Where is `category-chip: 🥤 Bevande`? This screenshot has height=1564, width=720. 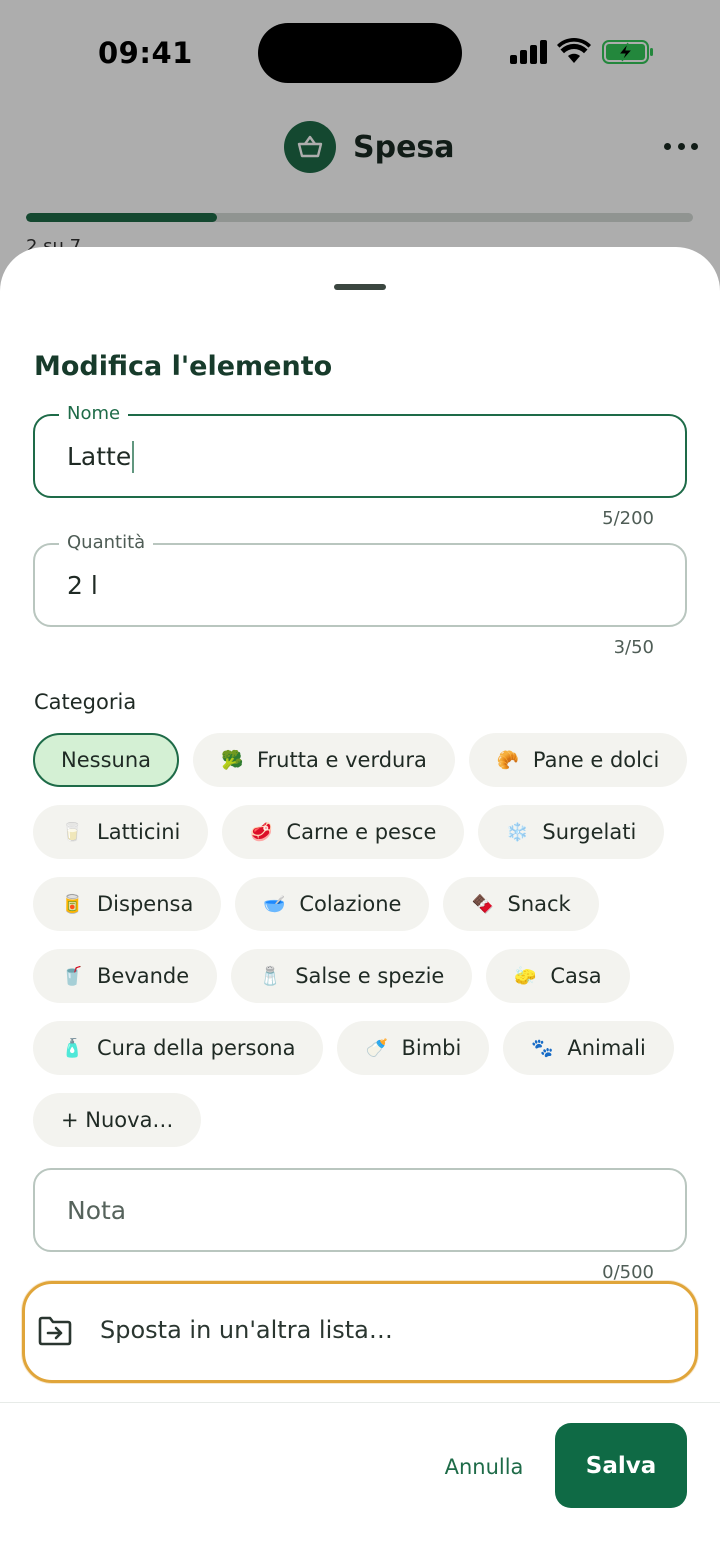 category-chip: 🥤 Bevande is located at coordinates (125, 976).